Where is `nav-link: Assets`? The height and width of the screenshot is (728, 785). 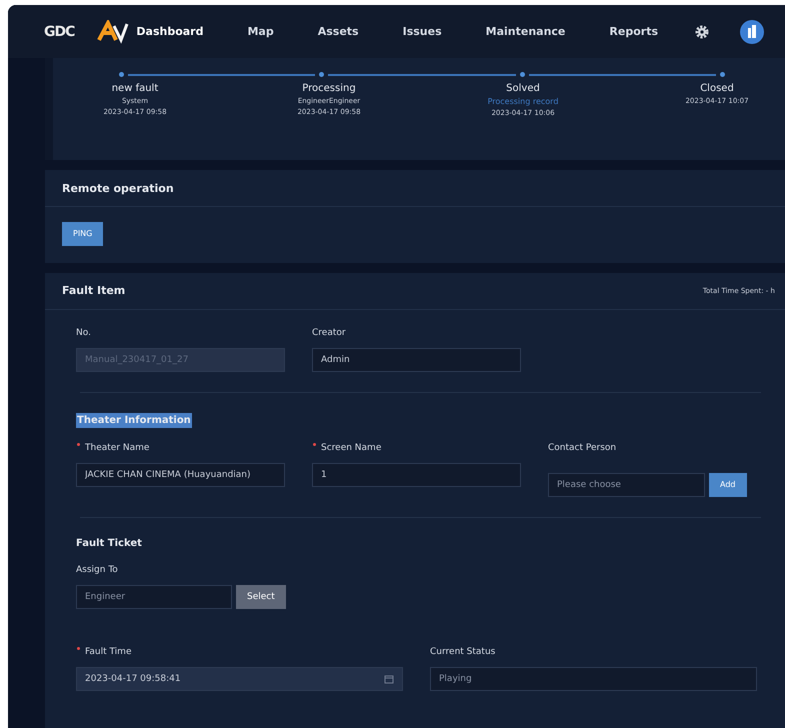
nav-link: Assets is located at coordinates (338, 31).